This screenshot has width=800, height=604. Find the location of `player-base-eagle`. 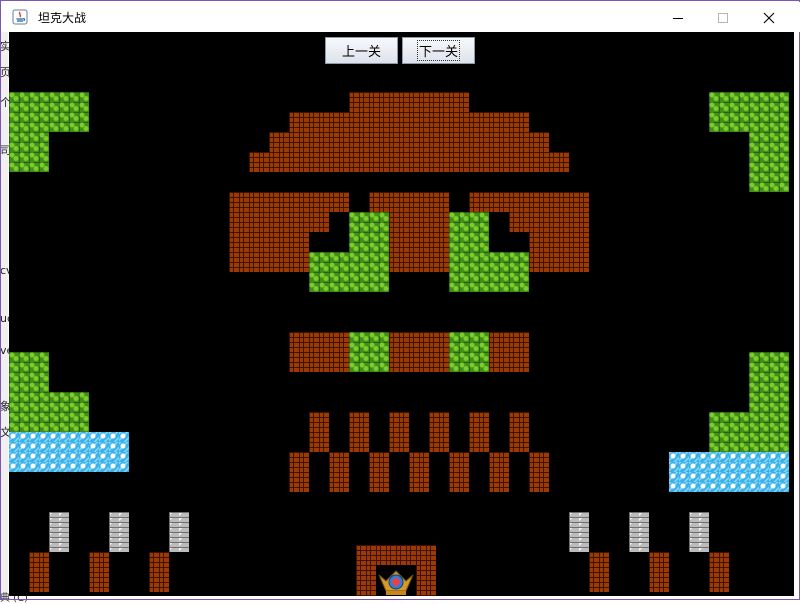

player-base-eagle is located at coordinates (396, 580).